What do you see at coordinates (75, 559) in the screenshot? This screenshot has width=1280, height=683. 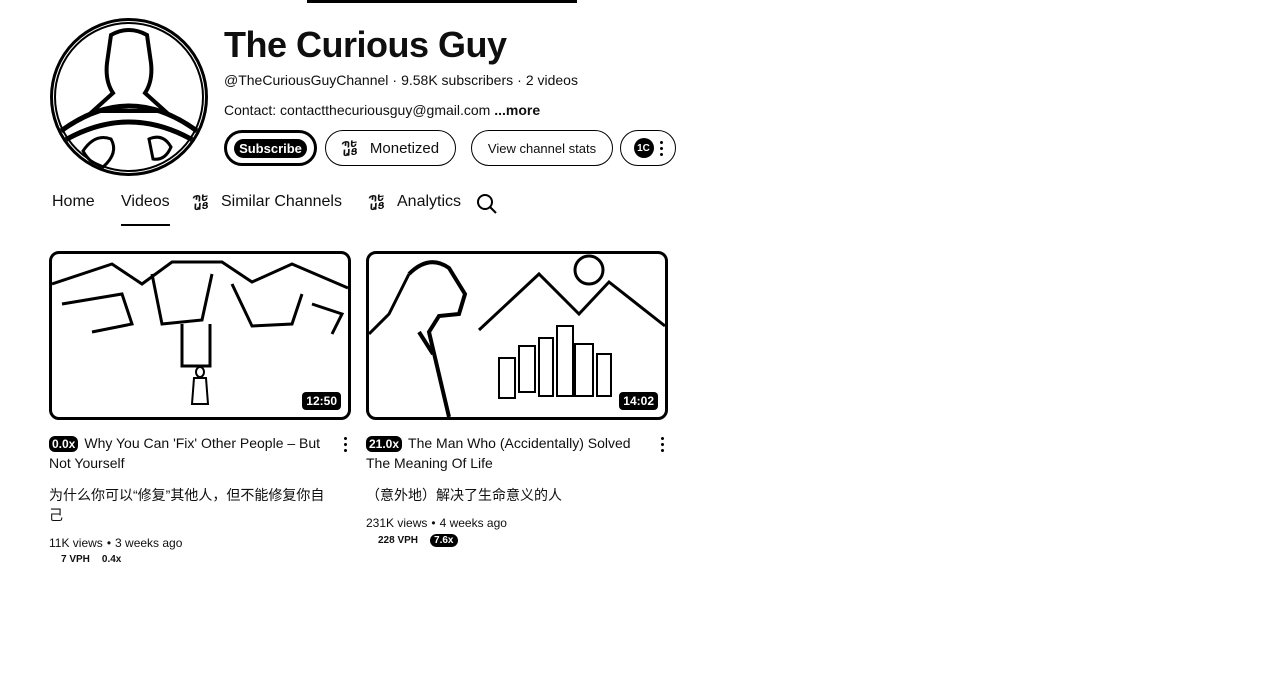 I see `vph-value: 7 VPH` at bounding box center [75, 559].